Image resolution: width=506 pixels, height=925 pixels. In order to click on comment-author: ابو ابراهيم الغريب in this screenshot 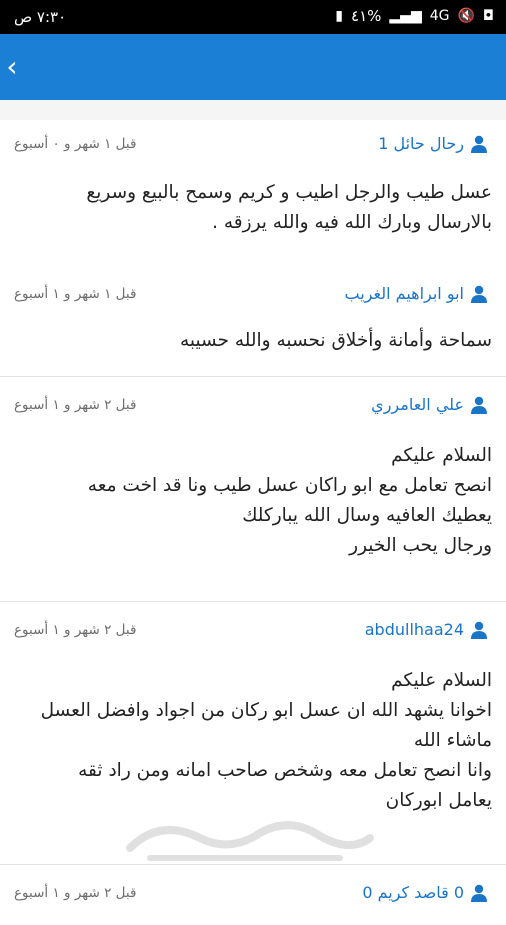, I will do `click(416, 293)`.